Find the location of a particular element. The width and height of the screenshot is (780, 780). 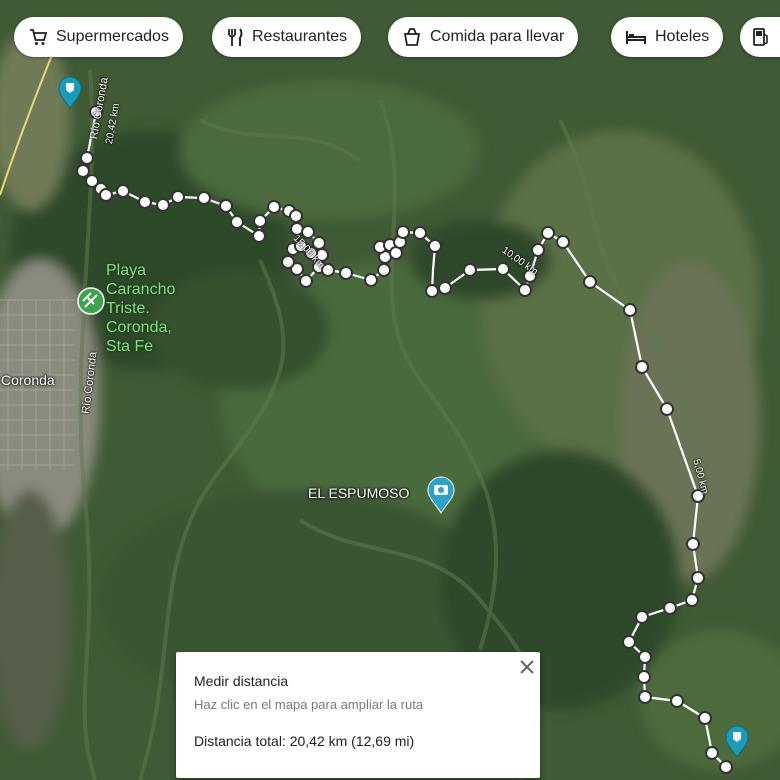

fork-knife-icon is located at coordinates (235, 37).